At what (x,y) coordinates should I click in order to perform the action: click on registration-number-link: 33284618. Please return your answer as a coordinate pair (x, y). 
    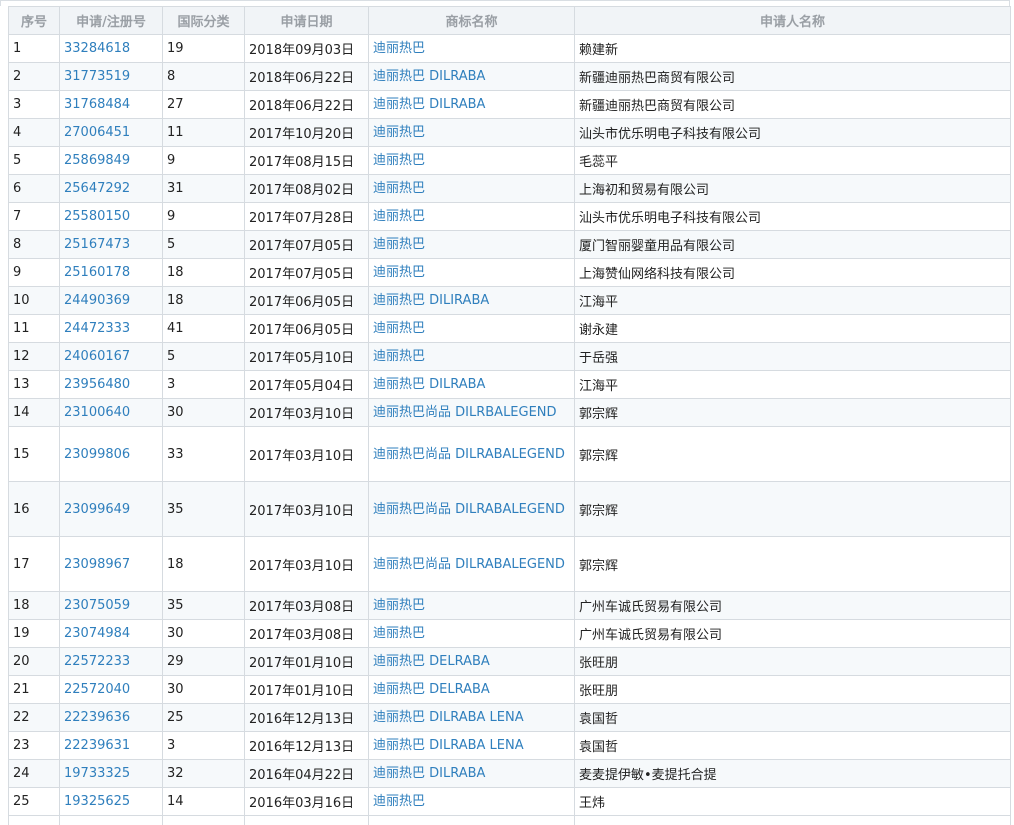
    Looking at the image, I should click on (111, 48).